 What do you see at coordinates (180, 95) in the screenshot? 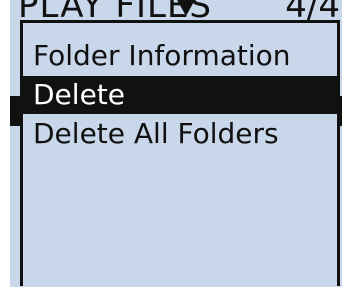
I see `menu-item-delete: Delete` at bounding box center [180, 95].